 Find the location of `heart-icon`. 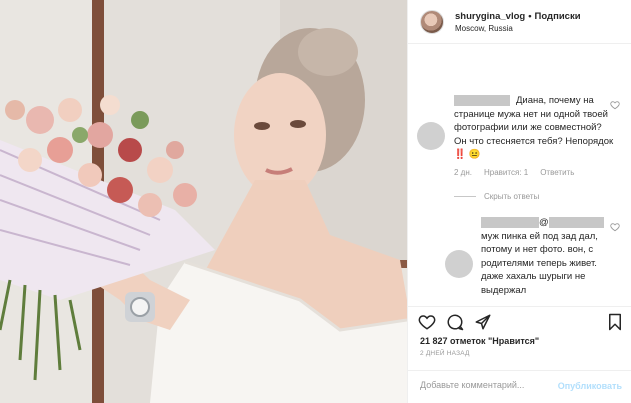

heart-icon is located at coordinates (427, 322).